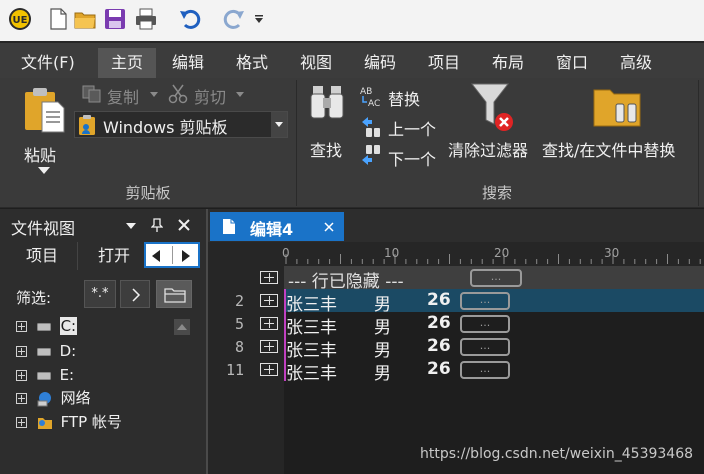 Image resolution: width=704 pixels, height=474 pixels. Describe the element at coordinates (184, 225) in the screenshot. I see `close-icon` at that location.